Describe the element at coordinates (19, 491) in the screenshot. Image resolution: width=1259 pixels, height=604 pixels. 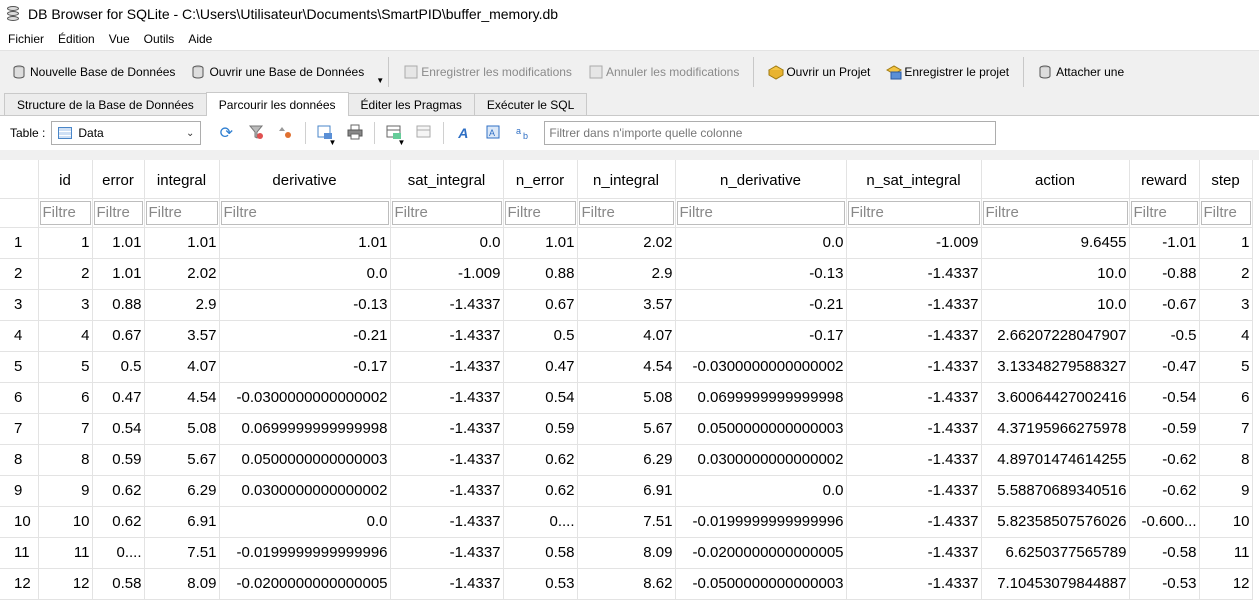
I see `row-number: 9` at that location.